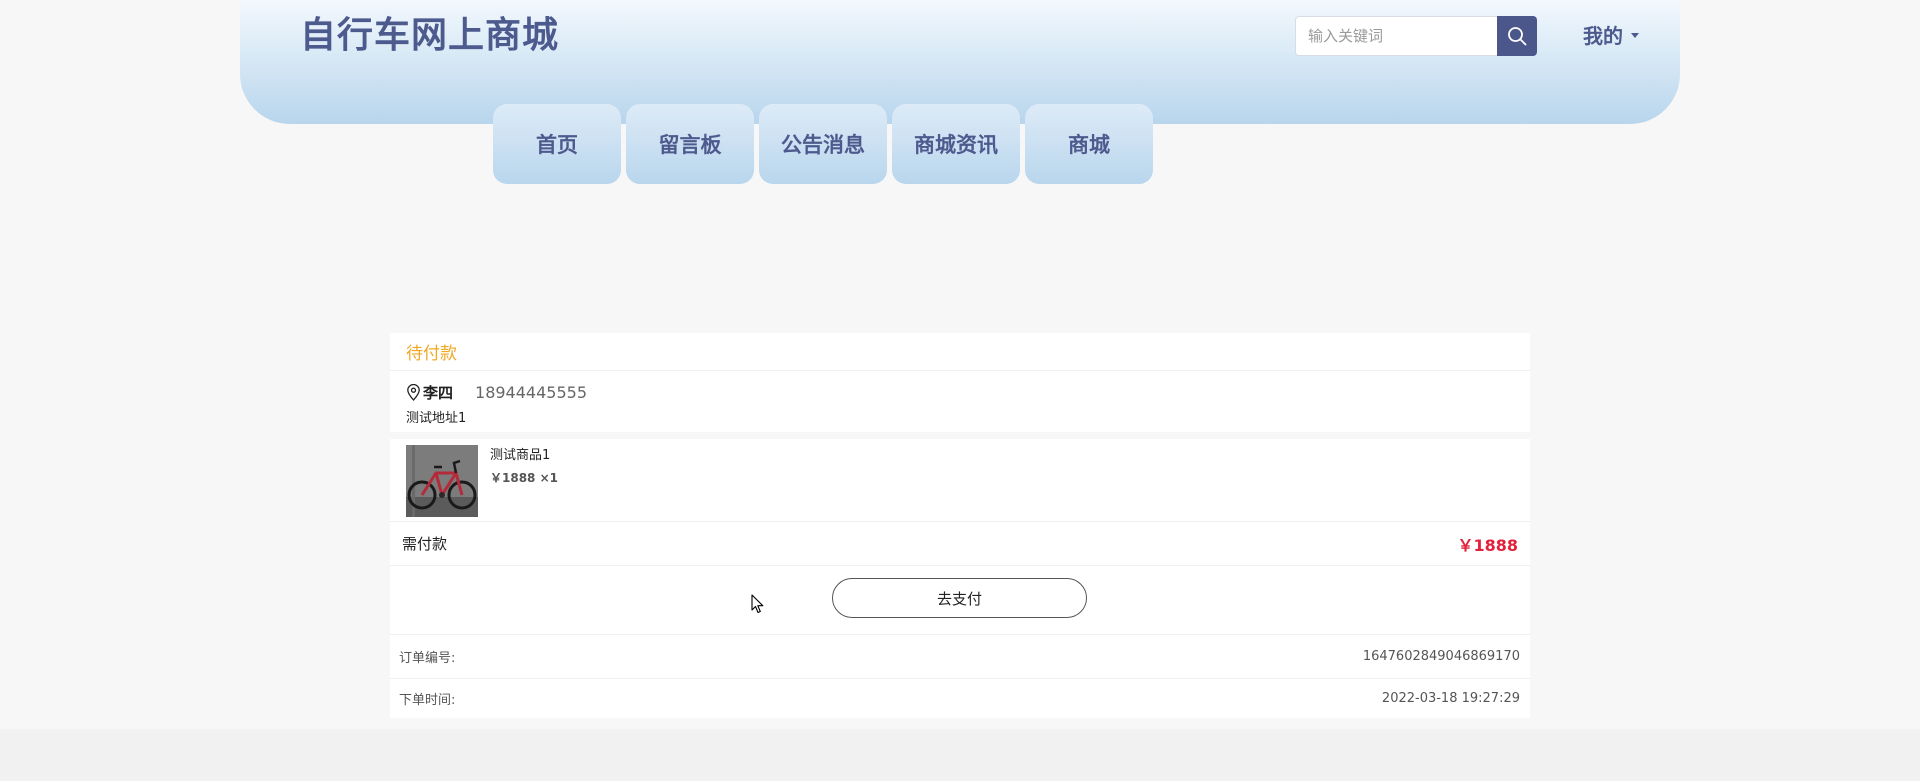  Describe the element at coordinates (956, 144) in the screenshot. I see `nav-item-mall-news: 商城资讯` at that location.